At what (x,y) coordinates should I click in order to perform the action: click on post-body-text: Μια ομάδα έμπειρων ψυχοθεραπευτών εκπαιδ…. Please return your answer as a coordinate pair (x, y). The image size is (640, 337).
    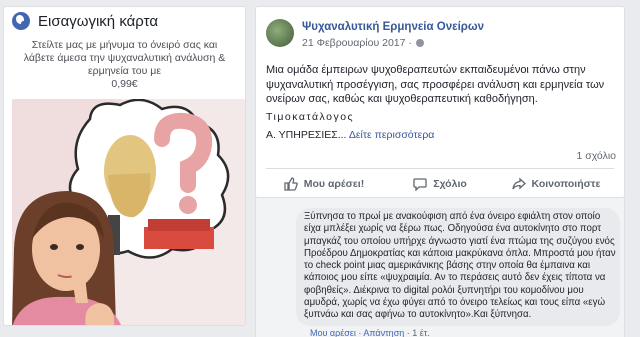
    Looking at the image, I should click on (435, 84).